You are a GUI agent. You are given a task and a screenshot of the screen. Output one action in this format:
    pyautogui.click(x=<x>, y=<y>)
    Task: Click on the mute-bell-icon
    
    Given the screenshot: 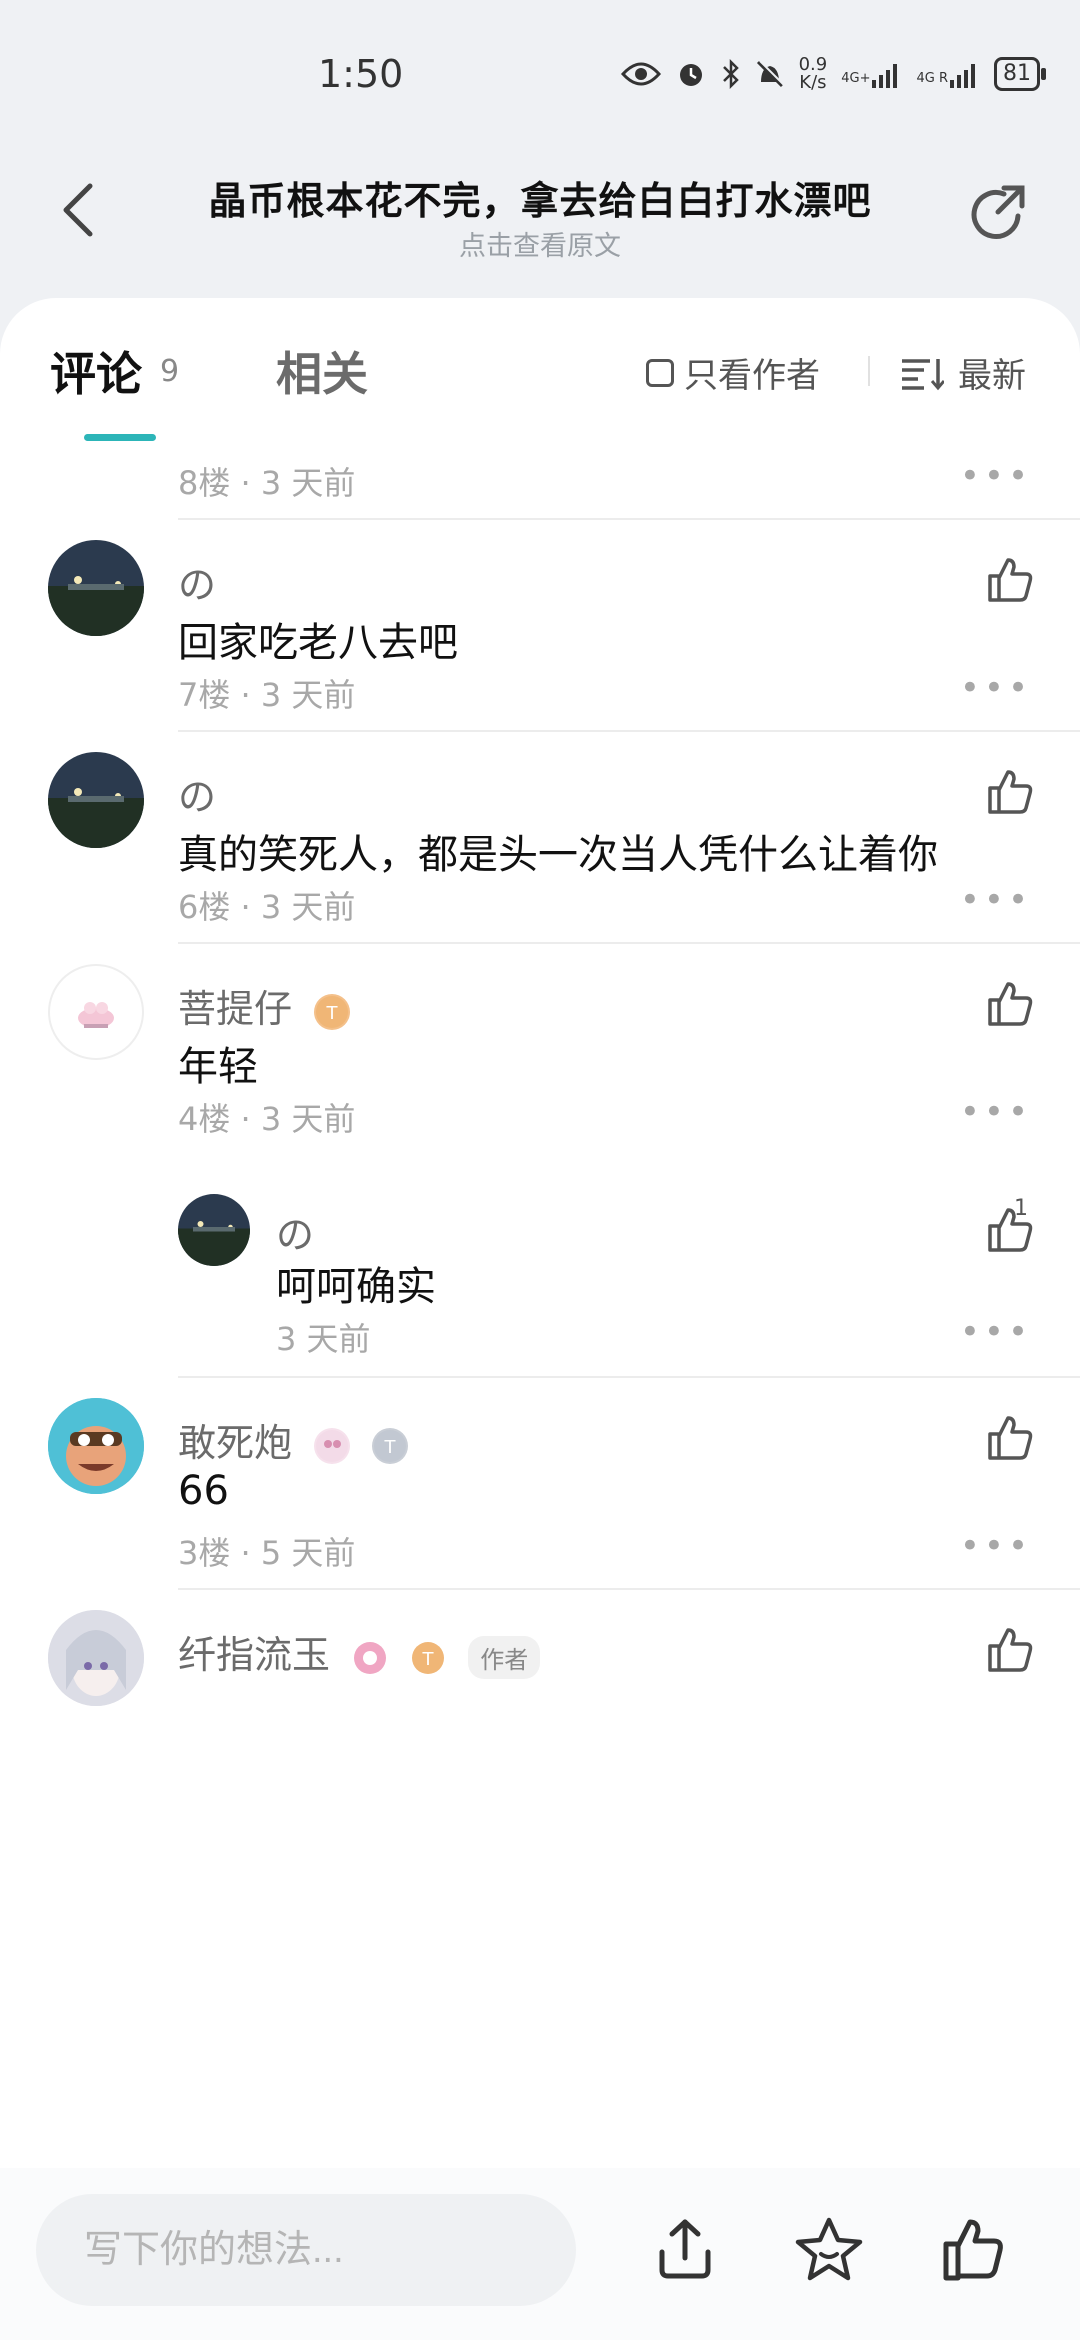 What is the action you would take?
    pyautogui.click(x=770, y=74)
    